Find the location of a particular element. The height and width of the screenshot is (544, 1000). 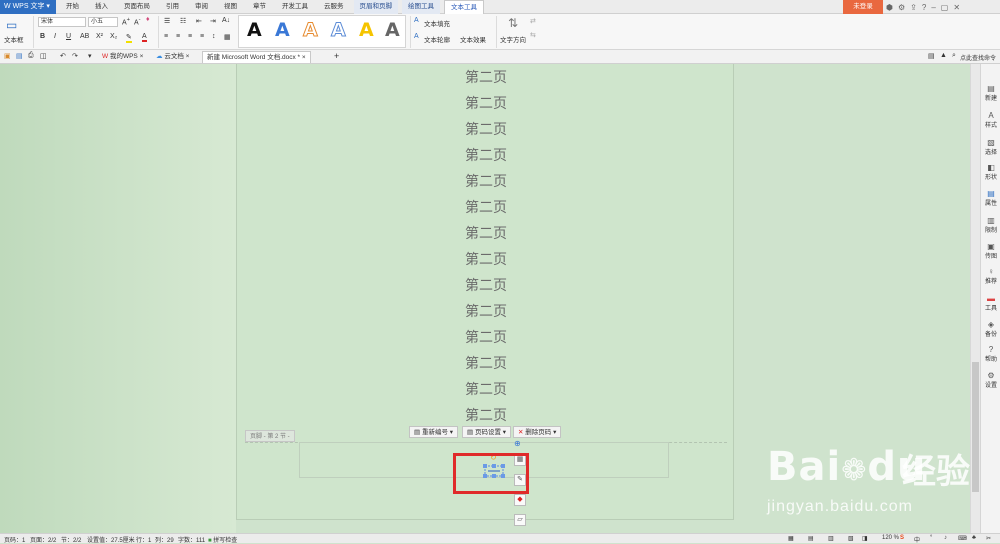

delete-page-number-button: ✕ 删除页码 ▾ is located at coordinates (537, 432).